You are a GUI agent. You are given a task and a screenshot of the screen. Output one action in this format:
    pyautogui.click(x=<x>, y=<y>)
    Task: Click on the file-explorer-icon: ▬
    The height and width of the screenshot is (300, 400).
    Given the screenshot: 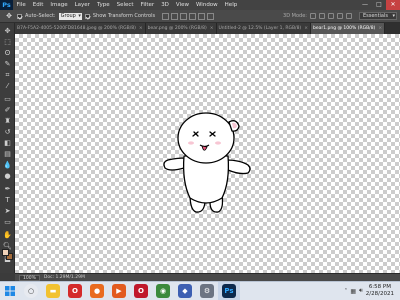 What is the action you would take?
    pyautogui.click(x=53, y=291)
    